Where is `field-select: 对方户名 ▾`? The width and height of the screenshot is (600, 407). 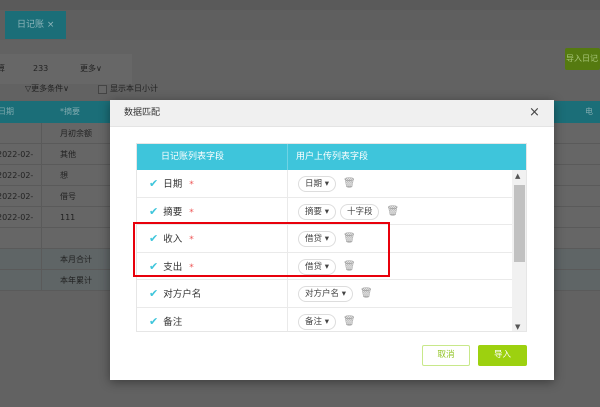
field-select: 对方户名 ▾ is located at coordinates (325, 294).